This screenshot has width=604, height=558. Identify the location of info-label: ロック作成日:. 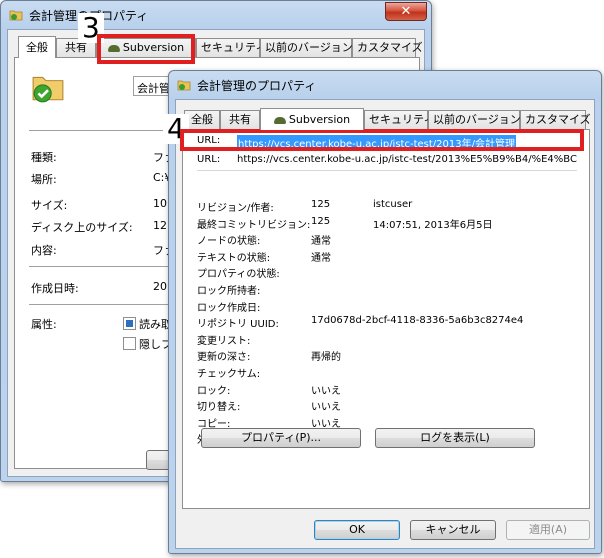
(229, 308).